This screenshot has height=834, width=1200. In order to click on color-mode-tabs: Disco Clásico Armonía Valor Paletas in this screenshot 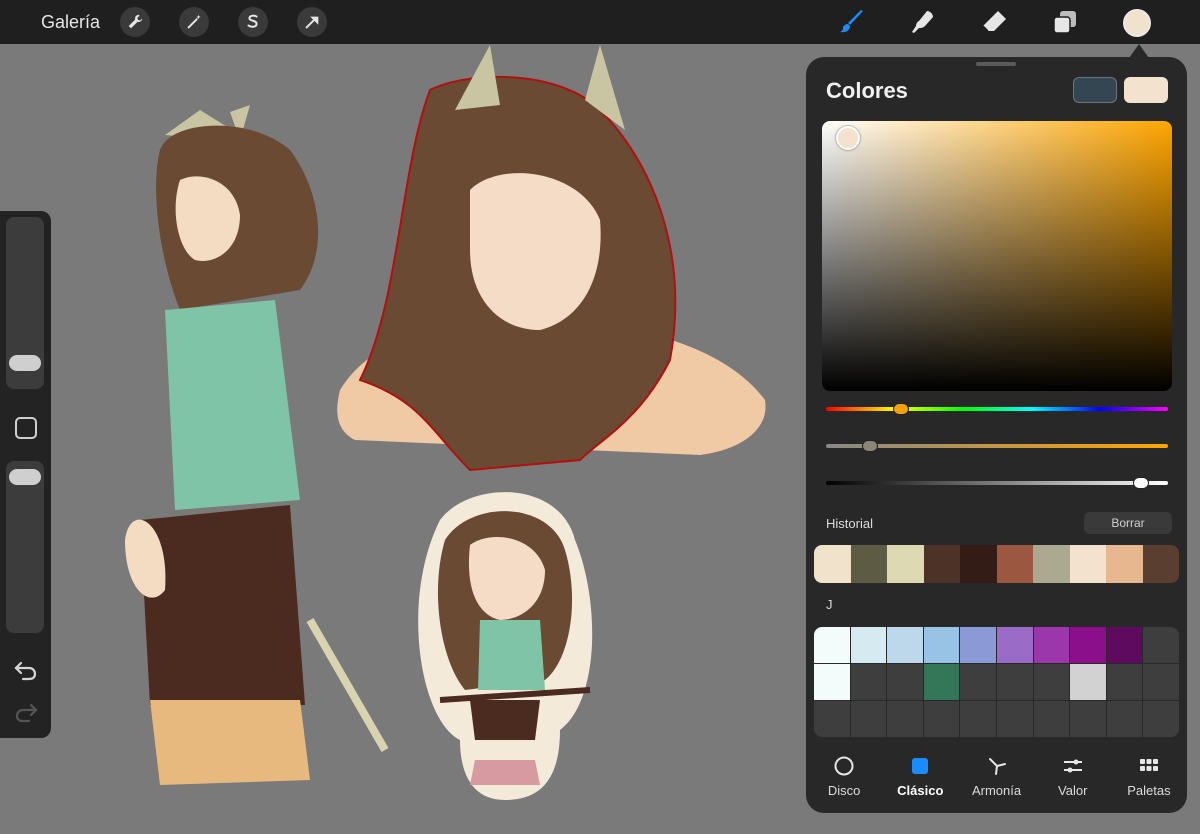, I will do `click(996, 777)`.